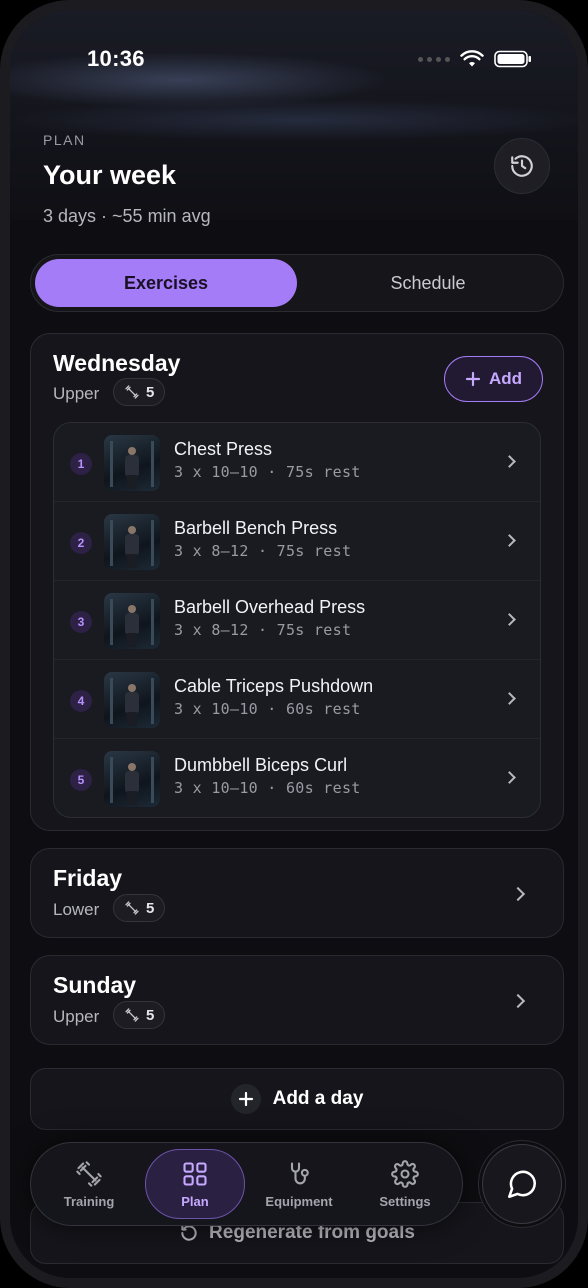 The height and width of the screenshot is (1288, 588). Describe the element at coordinates (267, 472) in the screenshot. I see `exercise-meta: 3 x 10–10 · 75s rest` at that location.